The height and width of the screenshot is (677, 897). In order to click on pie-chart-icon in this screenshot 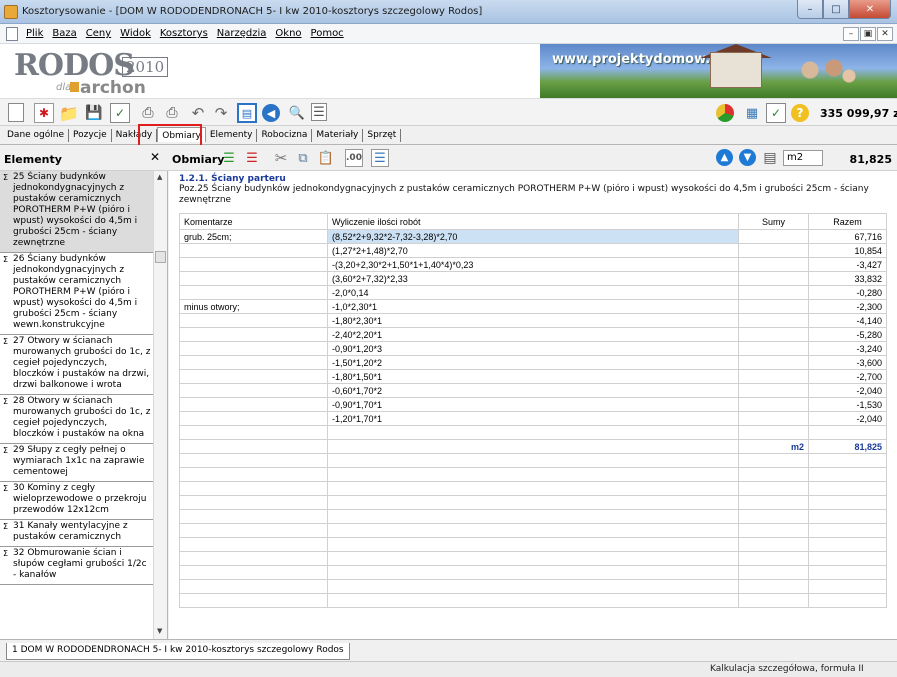, I will do `click(725, 113)`.